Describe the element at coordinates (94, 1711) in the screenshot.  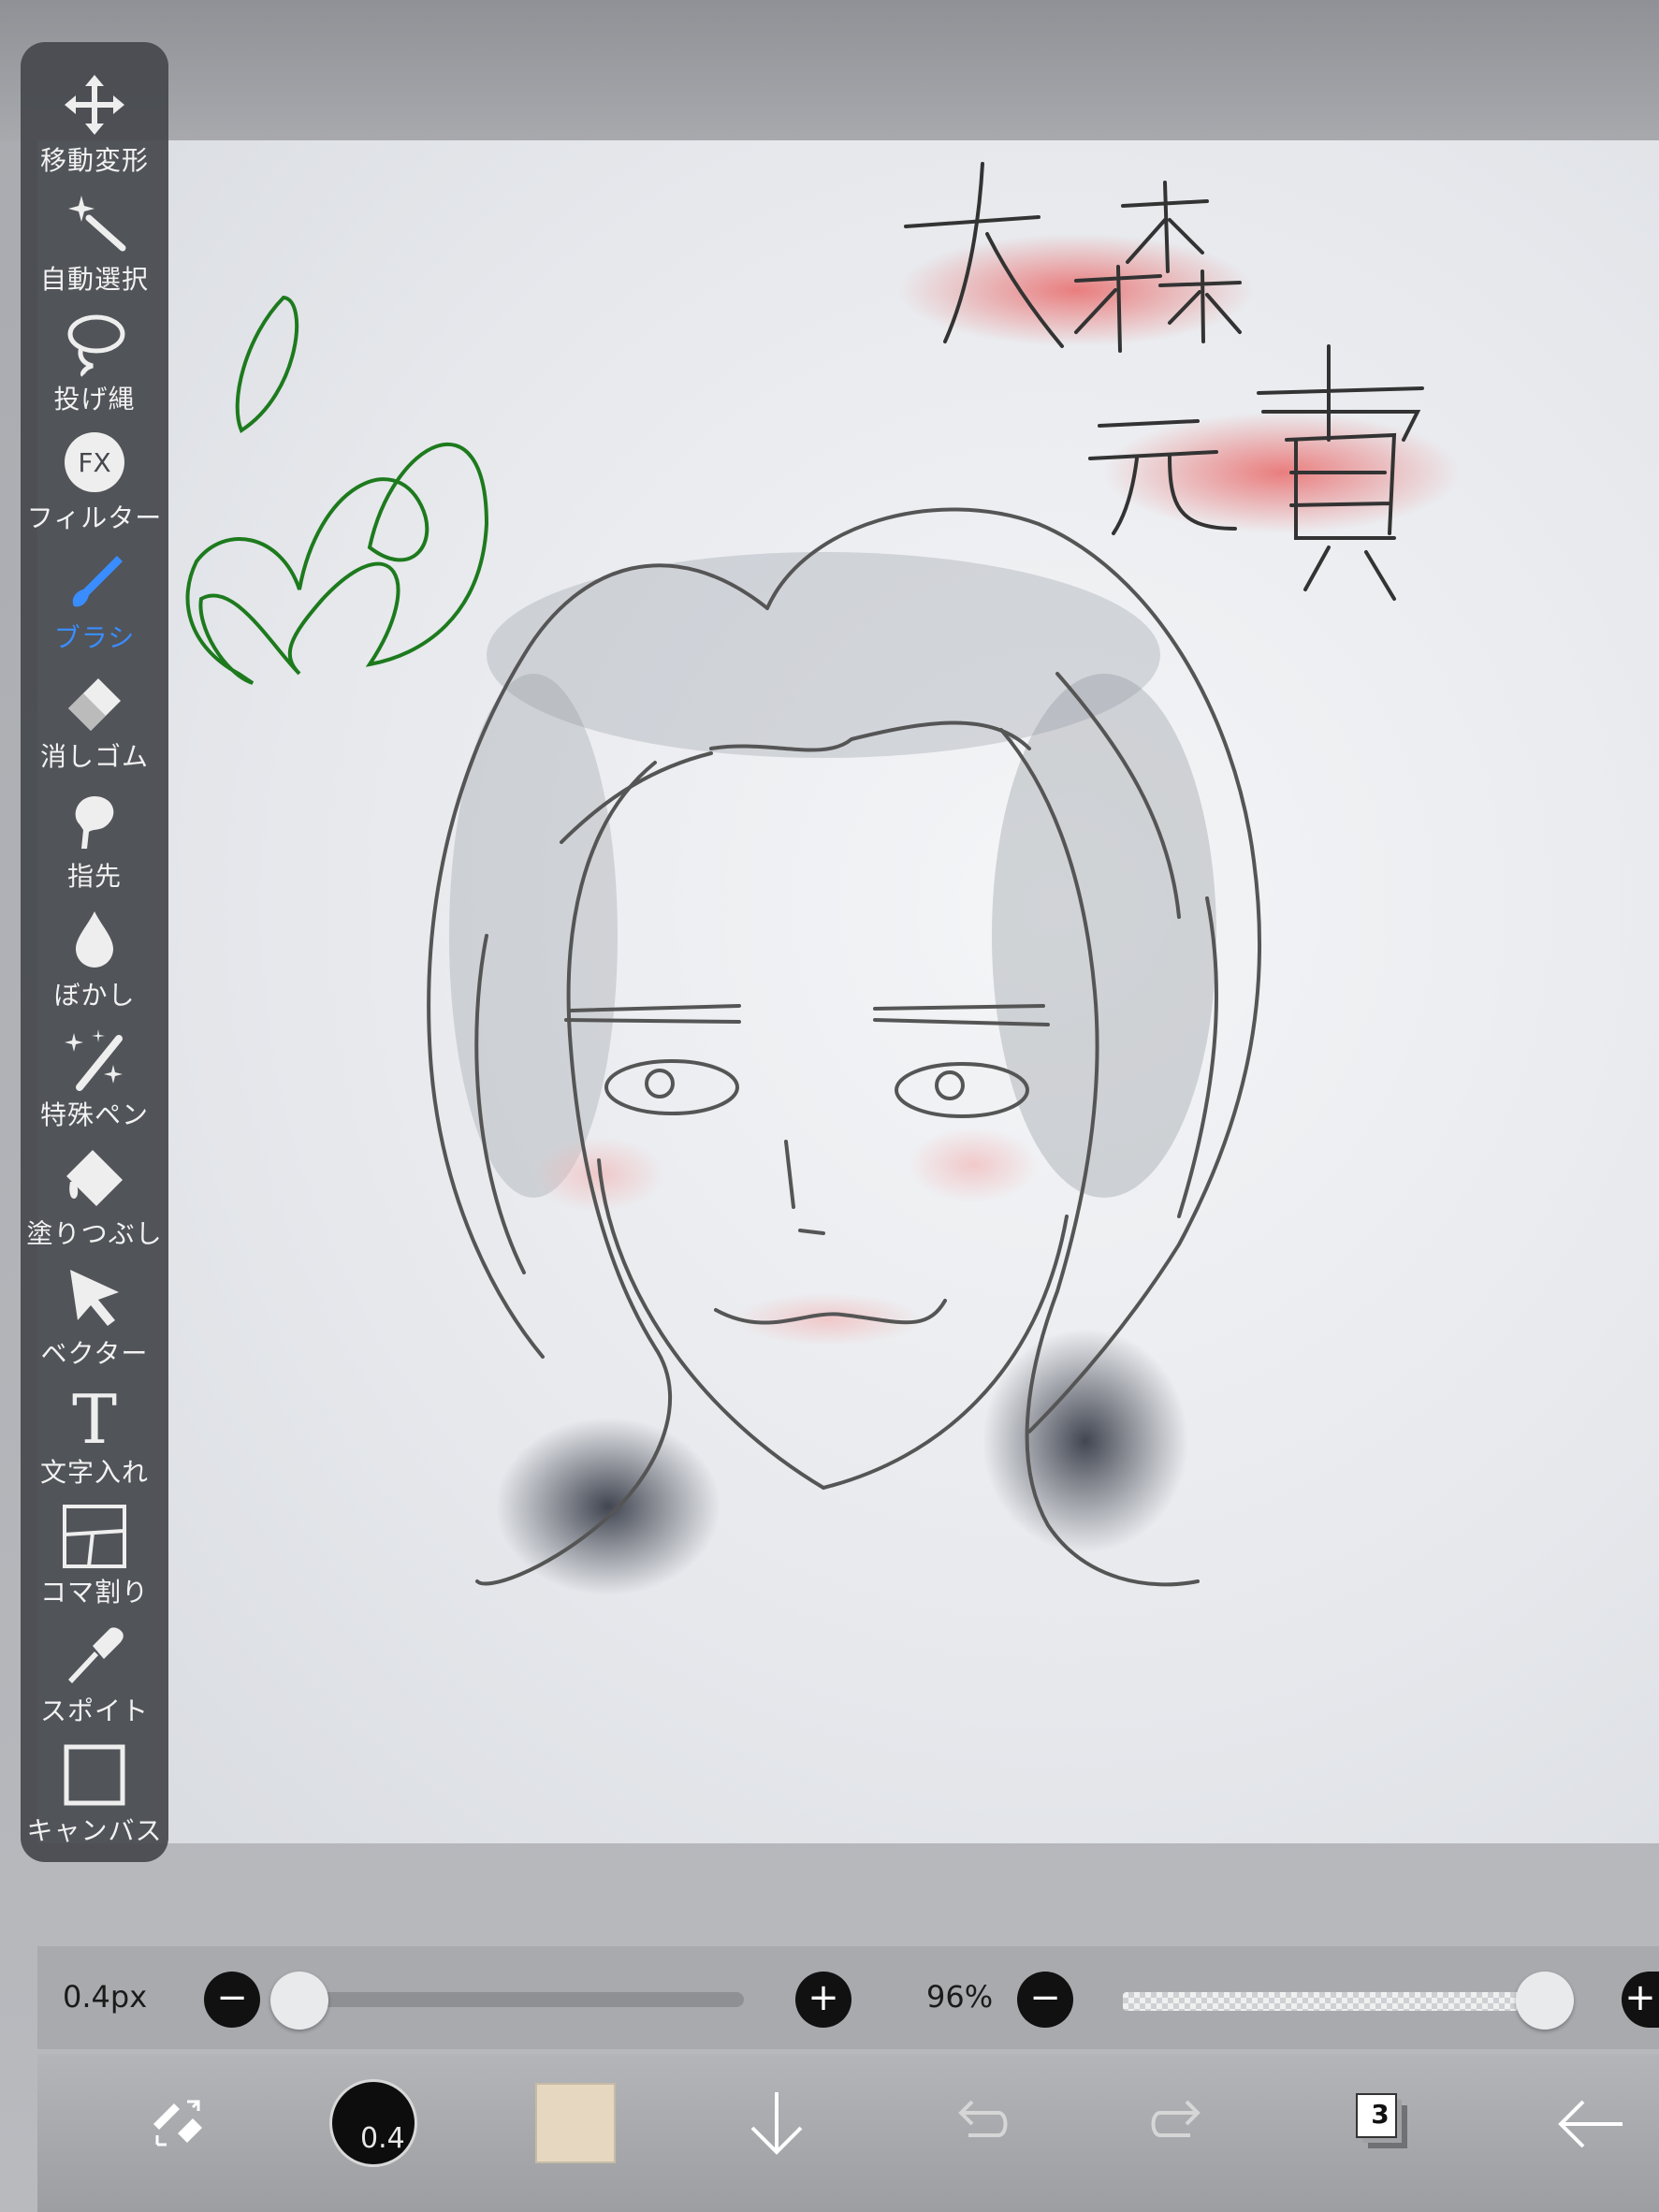
I see `tool-label: スポイト` at that location.